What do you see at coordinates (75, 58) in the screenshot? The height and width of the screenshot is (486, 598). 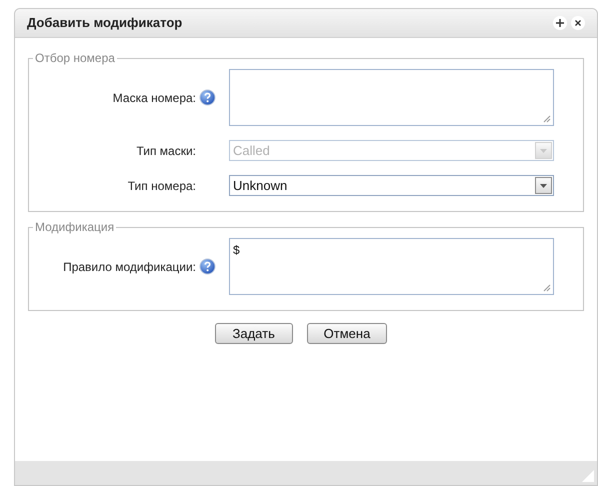 I see `section-legend: Отбор номера` at bounding box center [75, 58].